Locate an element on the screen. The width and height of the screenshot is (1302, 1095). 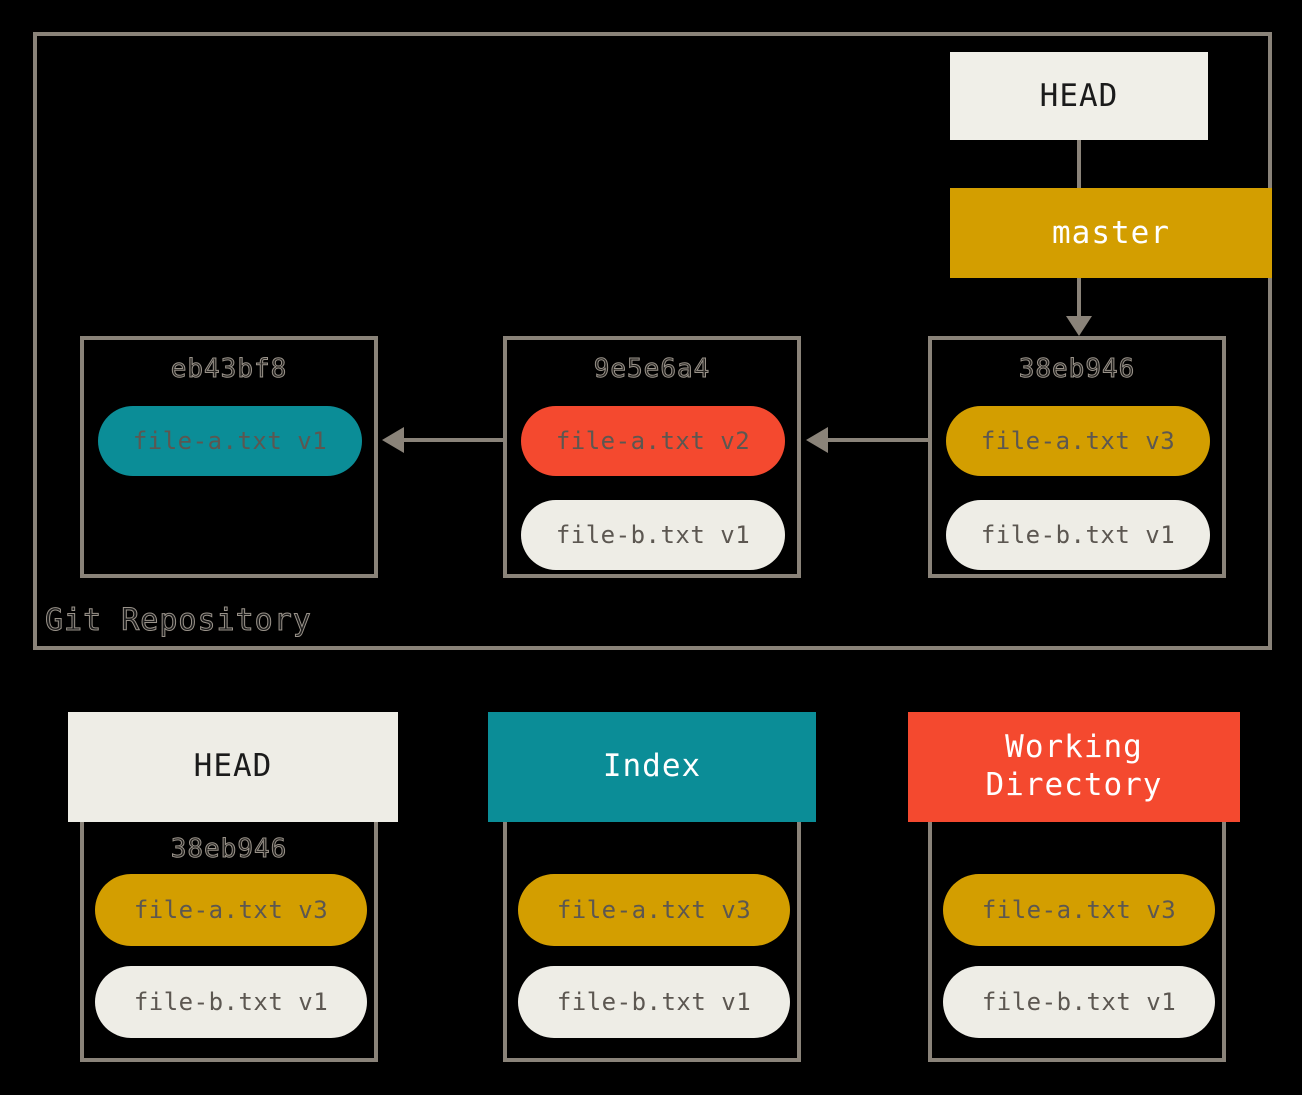
commit-file-blob: file-a.txt v3 is located at coordinates (1078, 441).